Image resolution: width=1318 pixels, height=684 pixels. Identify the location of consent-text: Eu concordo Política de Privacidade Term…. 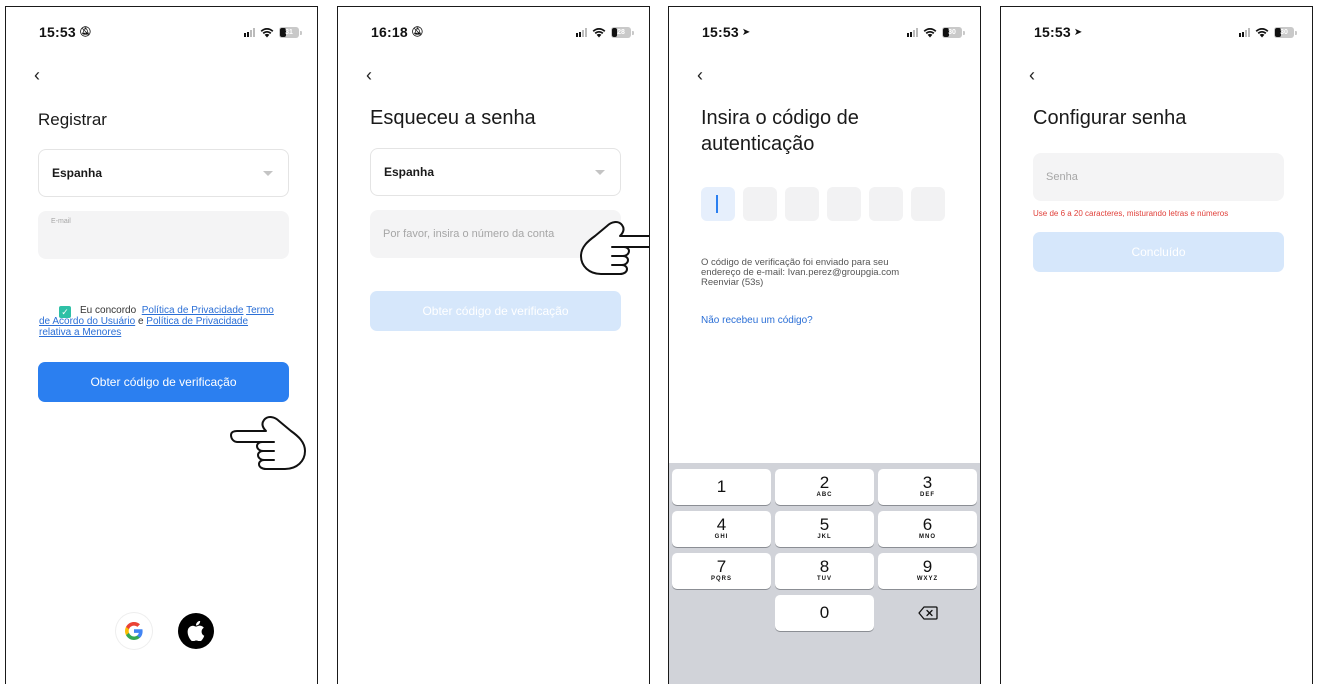
(156, 321).